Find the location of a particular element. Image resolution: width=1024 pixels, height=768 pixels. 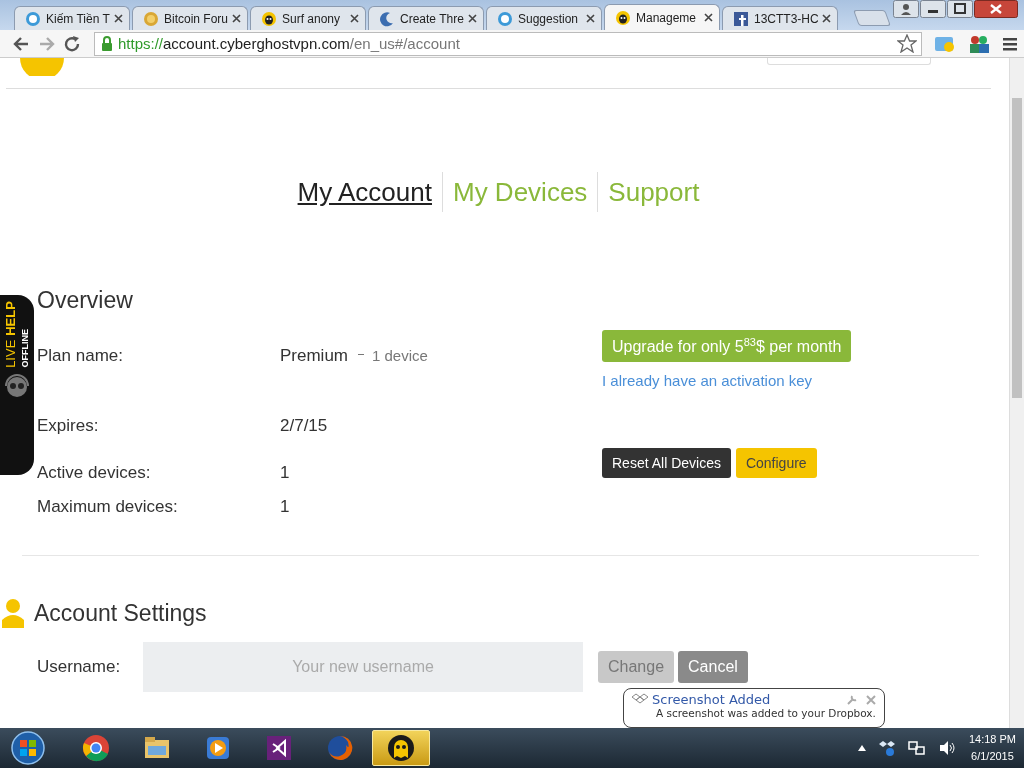

scrollbar is located at coordinates (1016, 393).